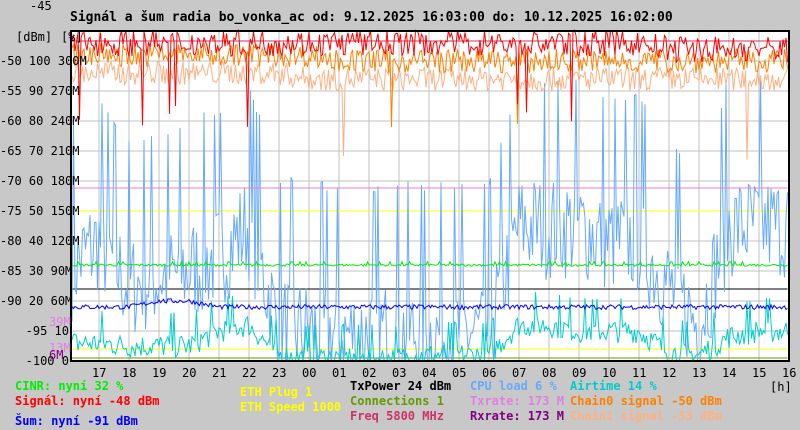 The width and height of the screenshot is (800, 430). Describe the element at coordinates (11, 91) in the screenshot. I see `y-tick-dbm: -55` at that location.